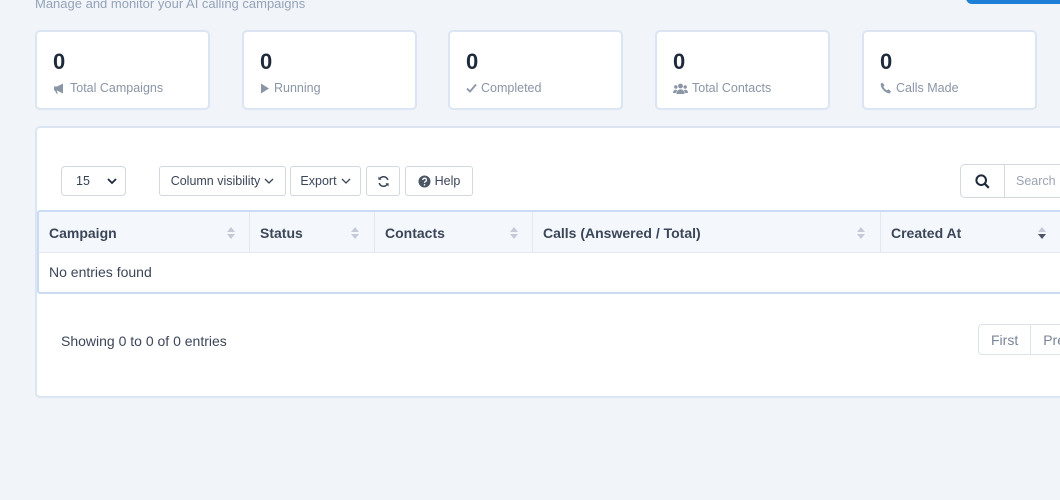 The height and width of the screenshot is (500, 1060). Describe the element at coordinates (144, 232) in the screenshot. I see `column-header-campaign: Campaign` at that location.